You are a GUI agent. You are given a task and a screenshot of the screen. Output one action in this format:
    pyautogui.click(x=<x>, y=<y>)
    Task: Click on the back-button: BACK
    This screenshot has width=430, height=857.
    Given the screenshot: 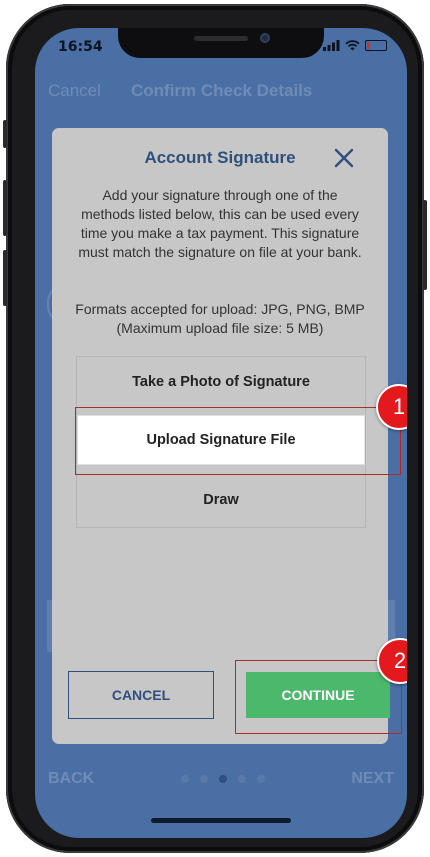 What is the action you would take?
    pyautogui.click(x=71, y=779)
    